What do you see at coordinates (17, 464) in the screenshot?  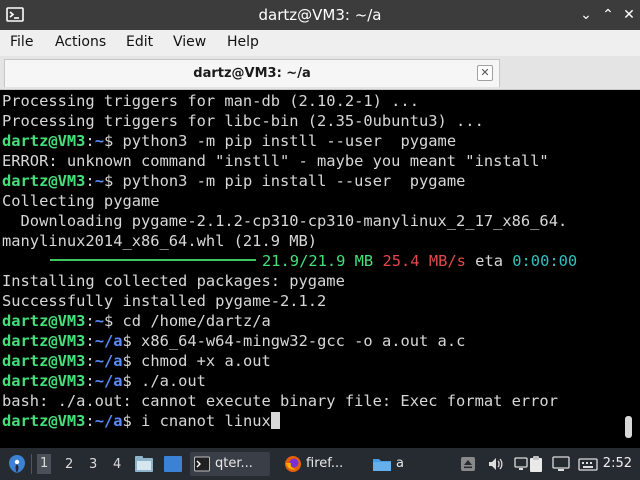 I see `start-menu-icon` at bounding box center [17, 464].